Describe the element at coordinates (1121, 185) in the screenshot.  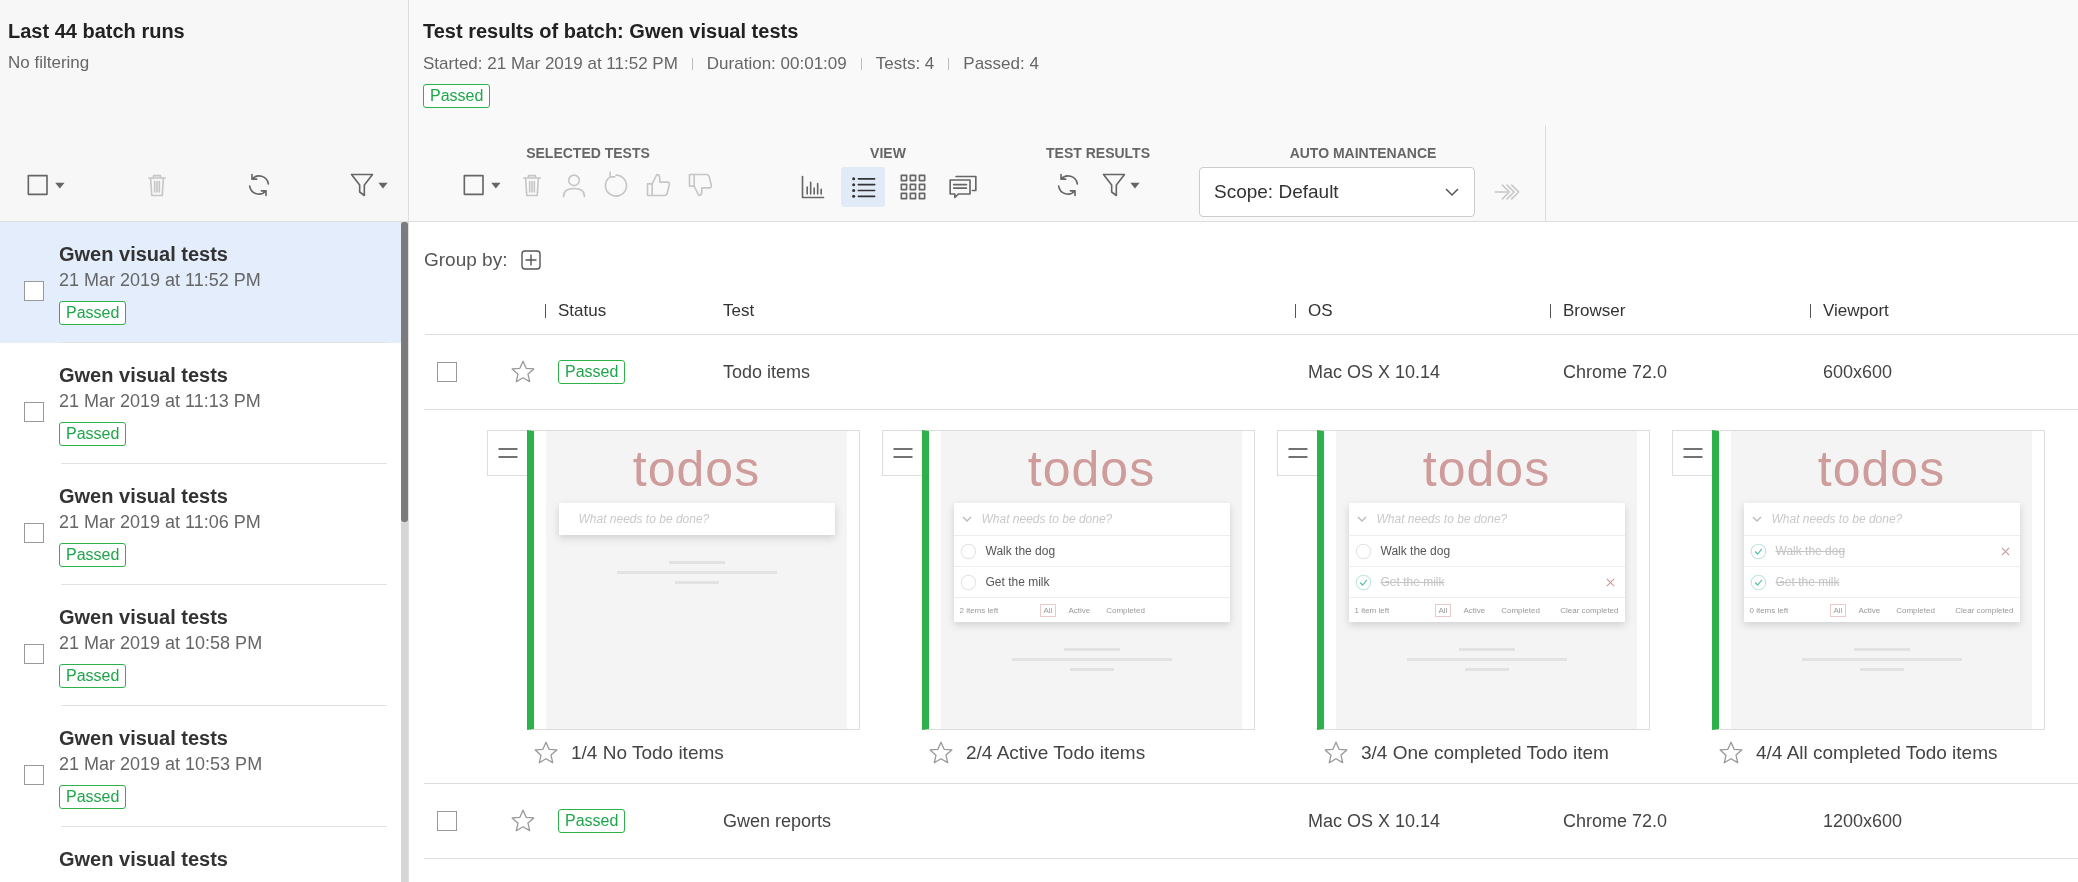
I see `filter-icon` at that location.